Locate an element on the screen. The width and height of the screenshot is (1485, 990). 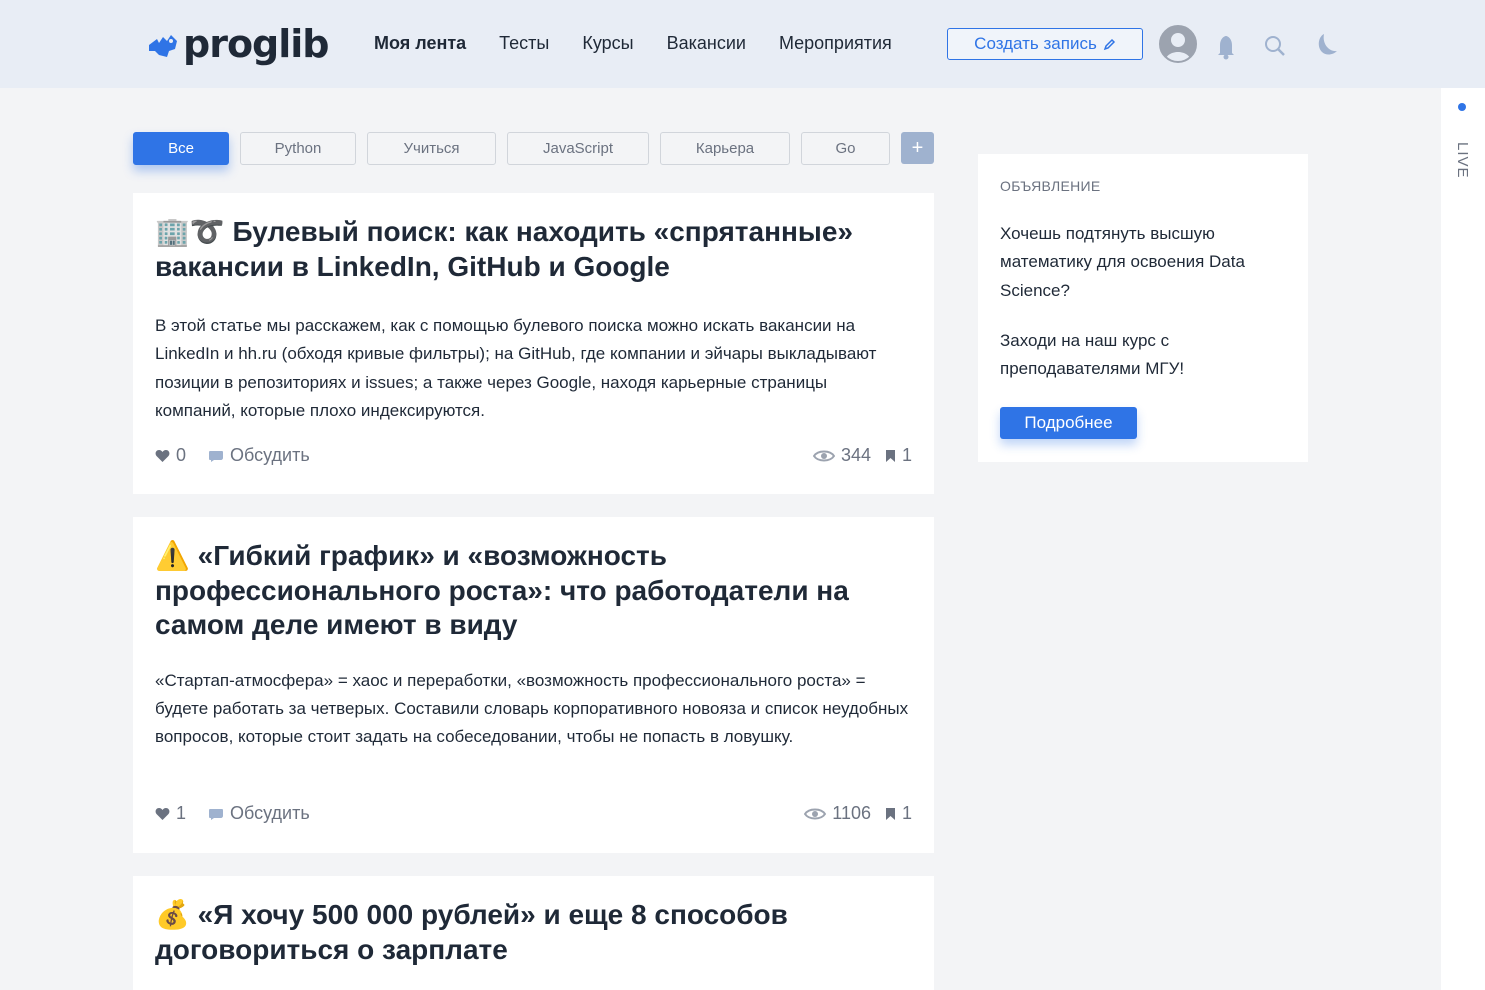
tab-career: Карьера is located at coordinates (725, 148).